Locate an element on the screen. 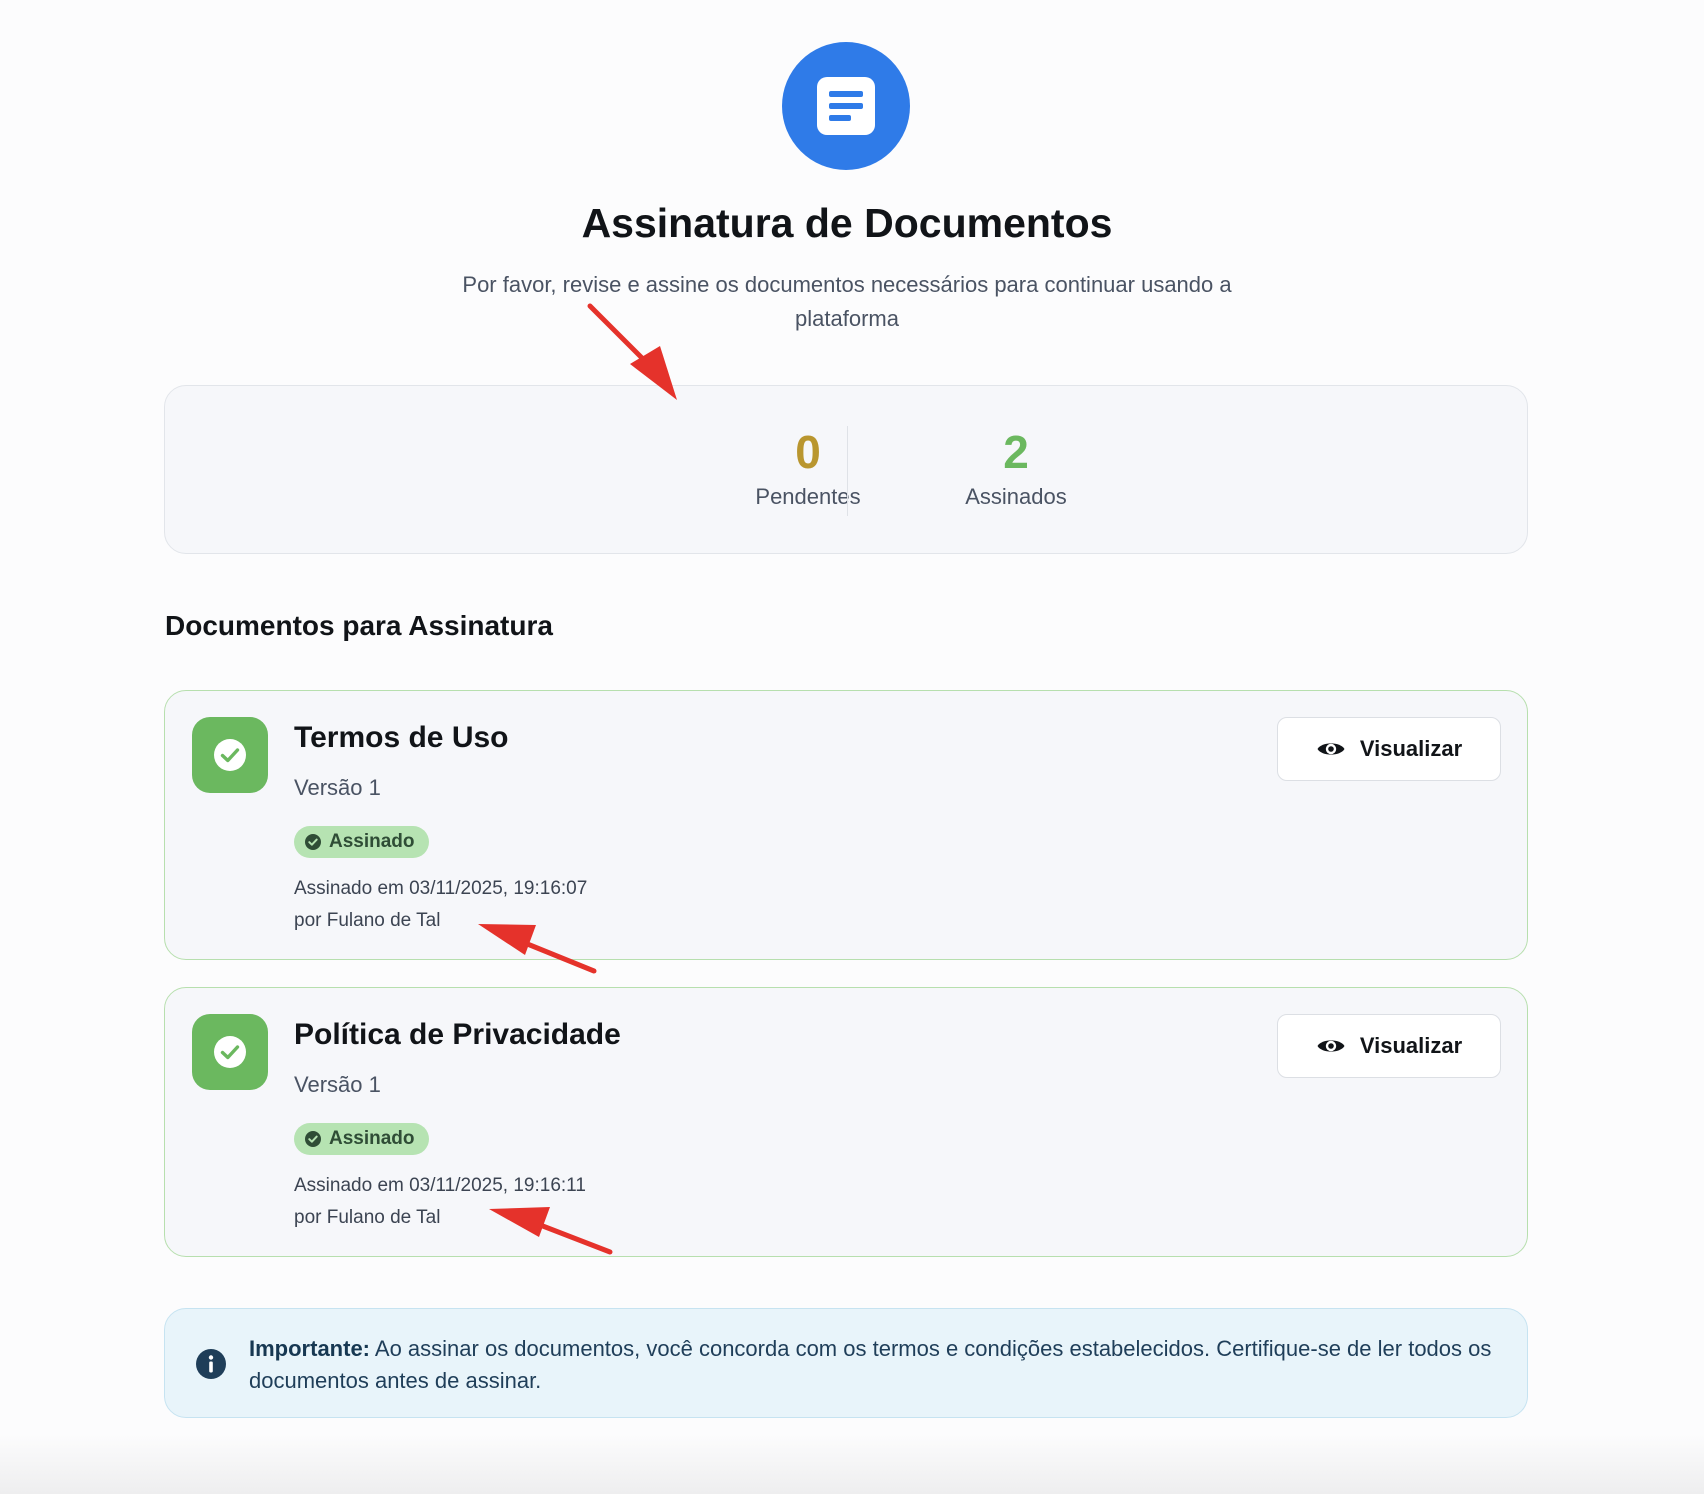  document-title: Termos de Uso is located at coordinates (401, 737).